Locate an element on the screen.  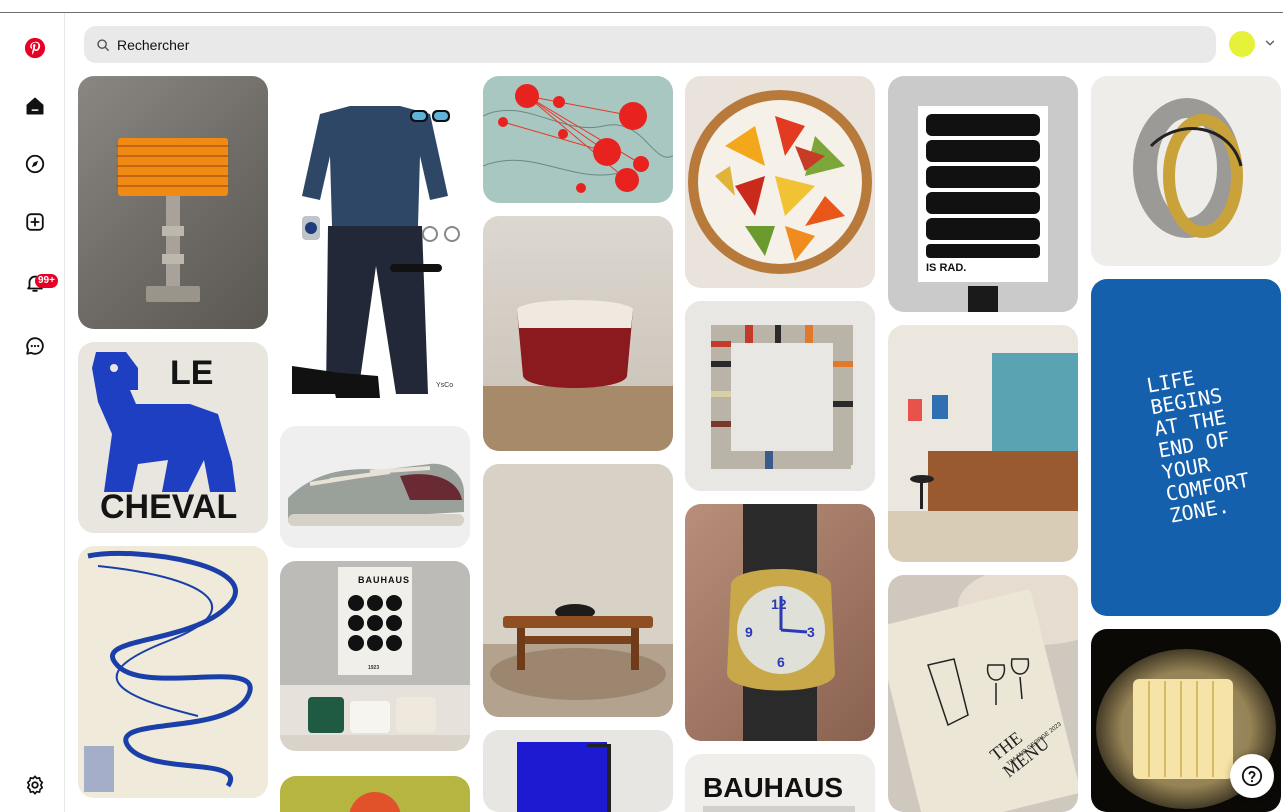
pin-is-rad-poster: IS RAD. is located at coordinates (983, 194).